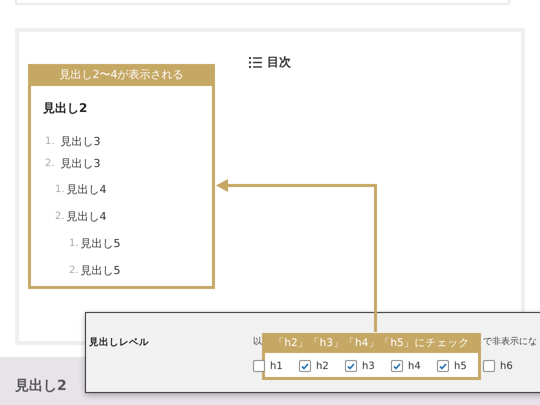 This screenshot has height=405, width=540. I want to click on checkbox-label: h2, so click(322, 366).